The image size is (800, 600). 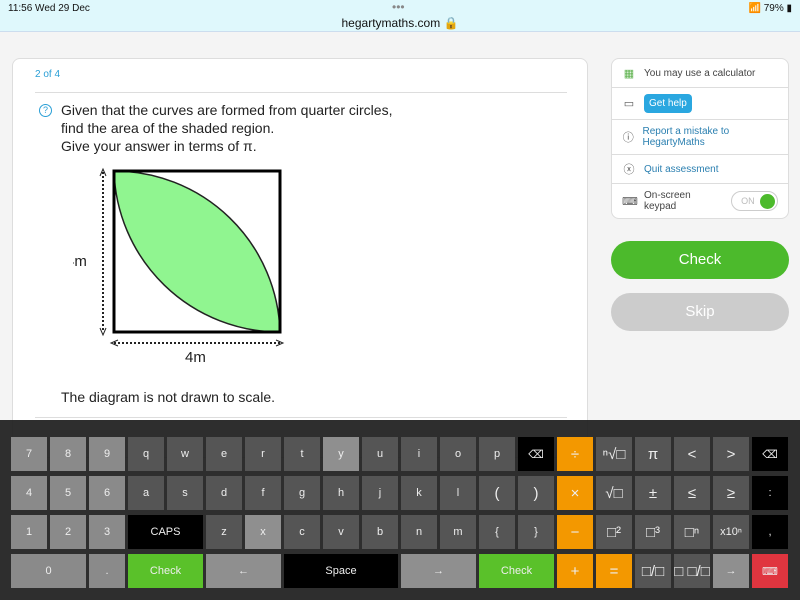 What do you see at coordinates (107, 493) in the screenshot?
I see `key-k: 6` at bounding box center [107, 493].